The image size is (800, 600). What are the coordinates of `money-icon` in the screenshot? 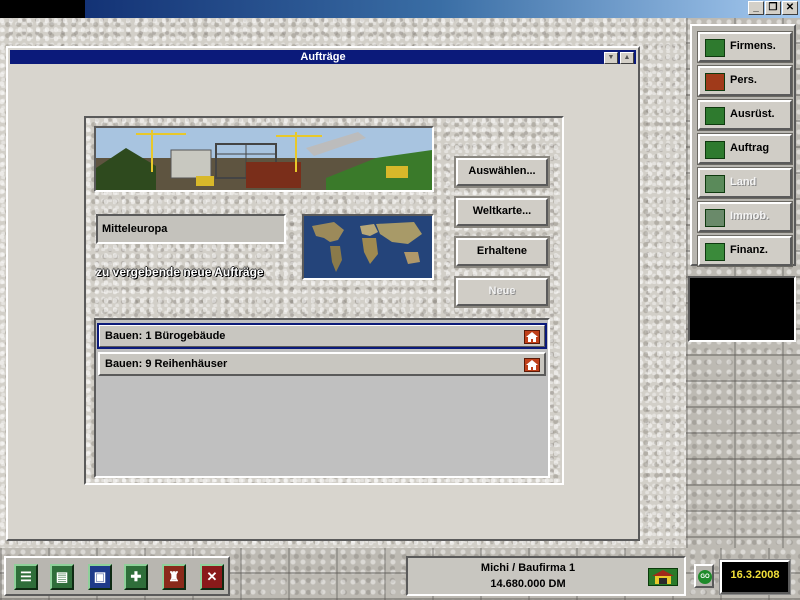 It's located at (715, 252).